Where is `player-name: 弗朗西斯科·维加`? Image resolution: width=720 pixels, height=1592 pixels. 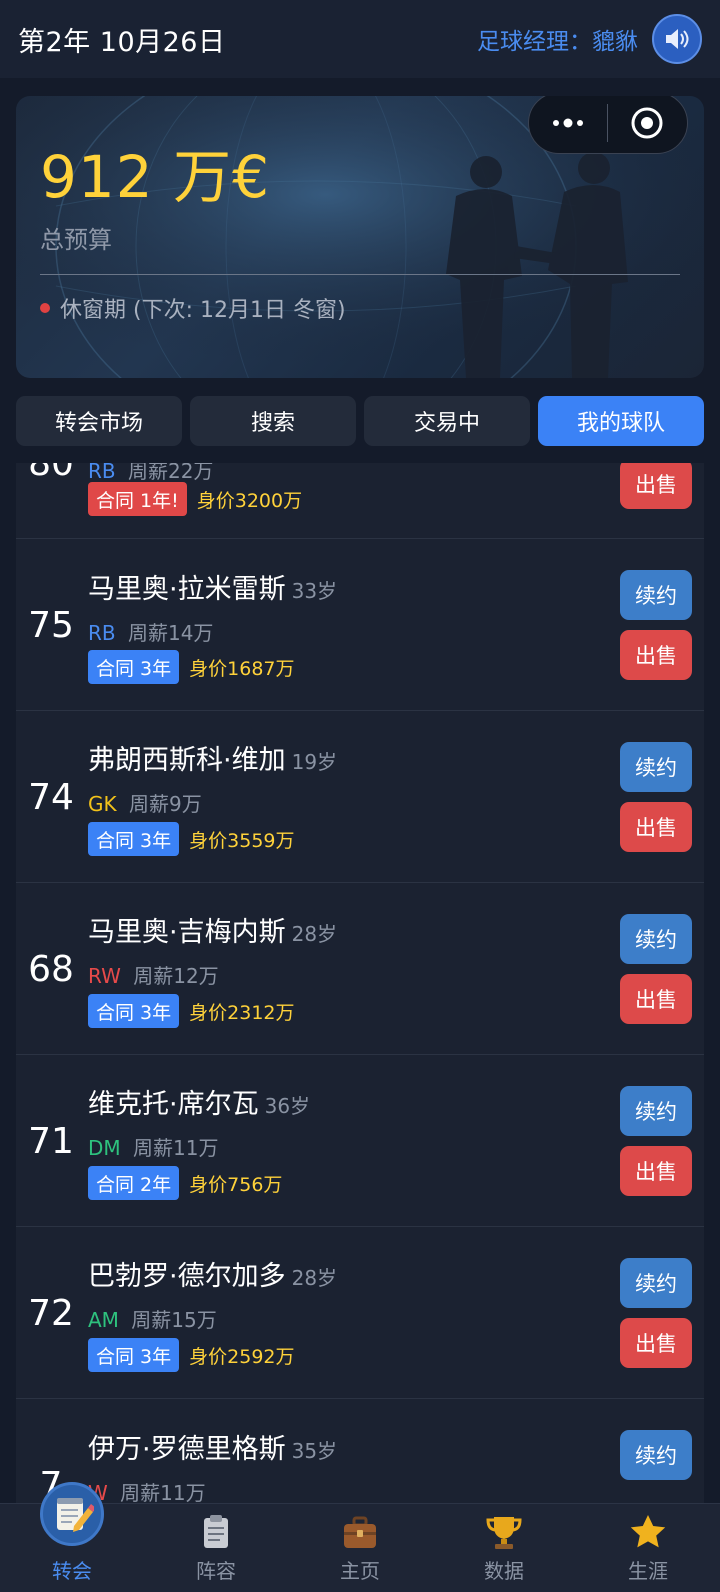
player-name: 弗朗西斯科·维加 is located at coordinates (187, 760).